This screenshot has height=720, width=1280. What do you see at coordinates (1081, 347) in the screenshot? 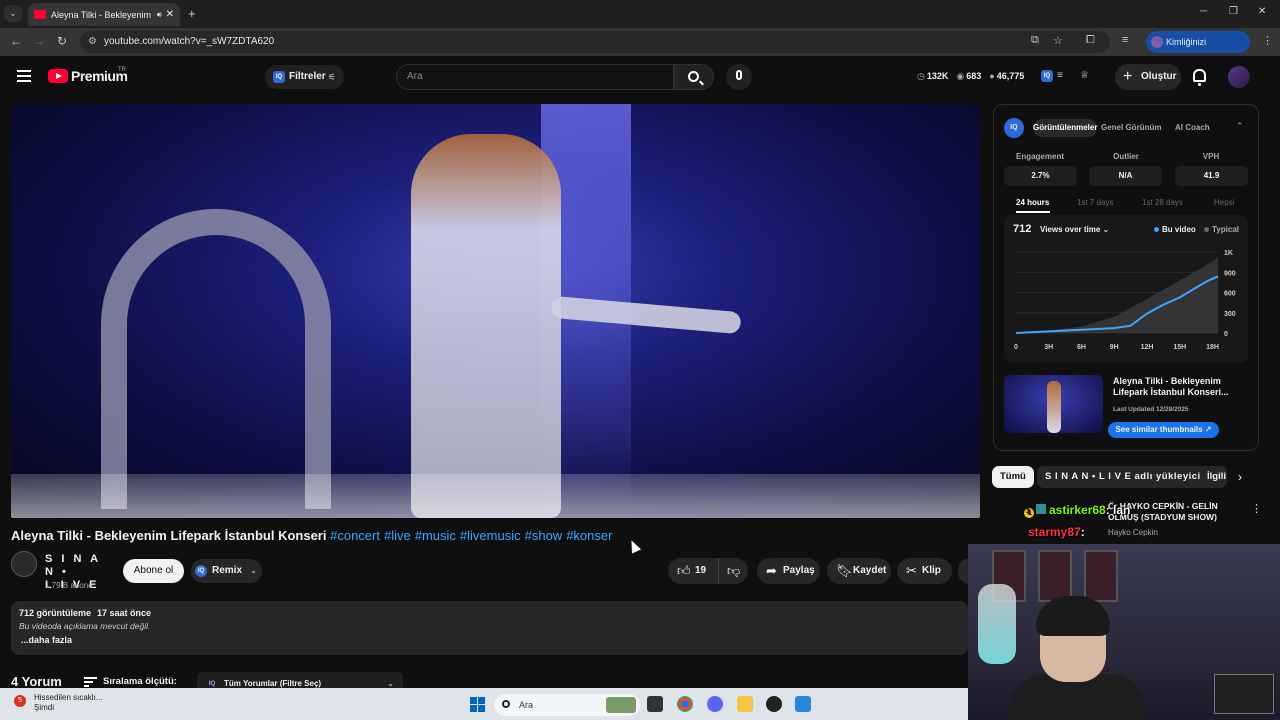
I see `x-tick-label: 6H` at bounding box center [1081, 347].